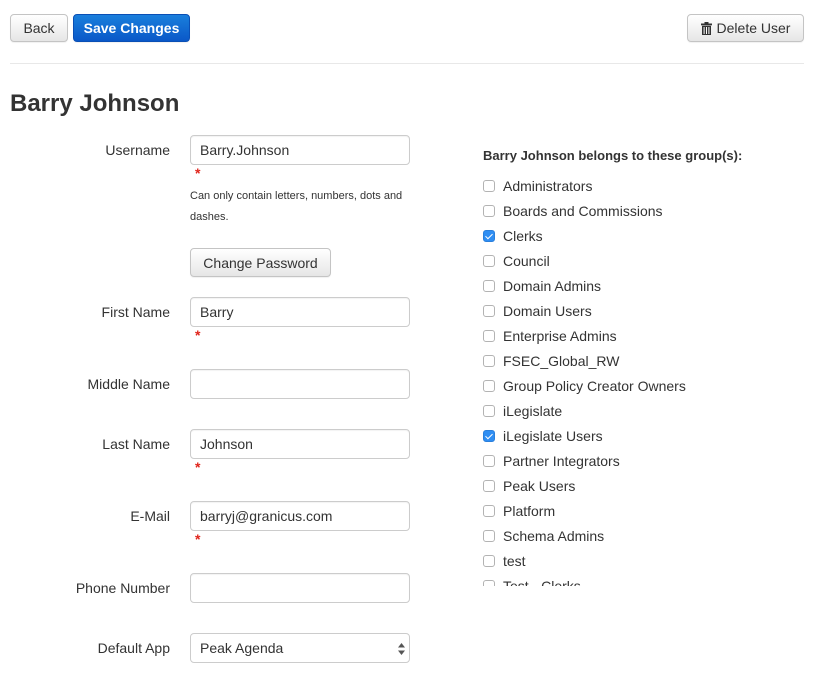 The height and width of the screenshot is (685, 815). I want to click on save-changes-button: Save Changes, so click(131, 28).